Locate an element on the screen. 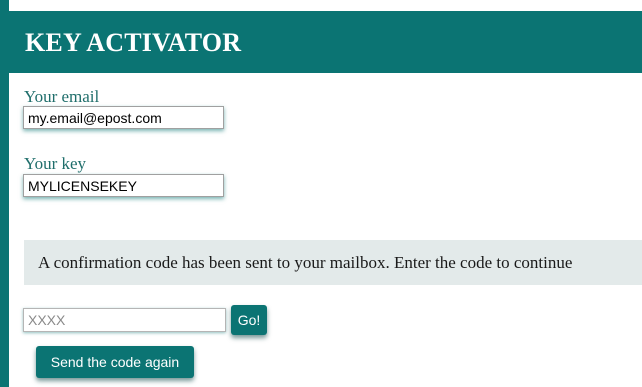  email-field is located at coordinates (123, 117).